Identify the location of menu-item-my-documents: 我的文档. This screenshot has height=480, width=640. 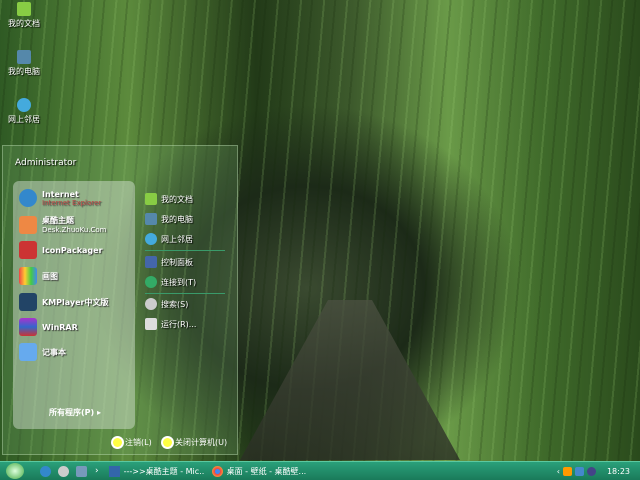
(169, 199).